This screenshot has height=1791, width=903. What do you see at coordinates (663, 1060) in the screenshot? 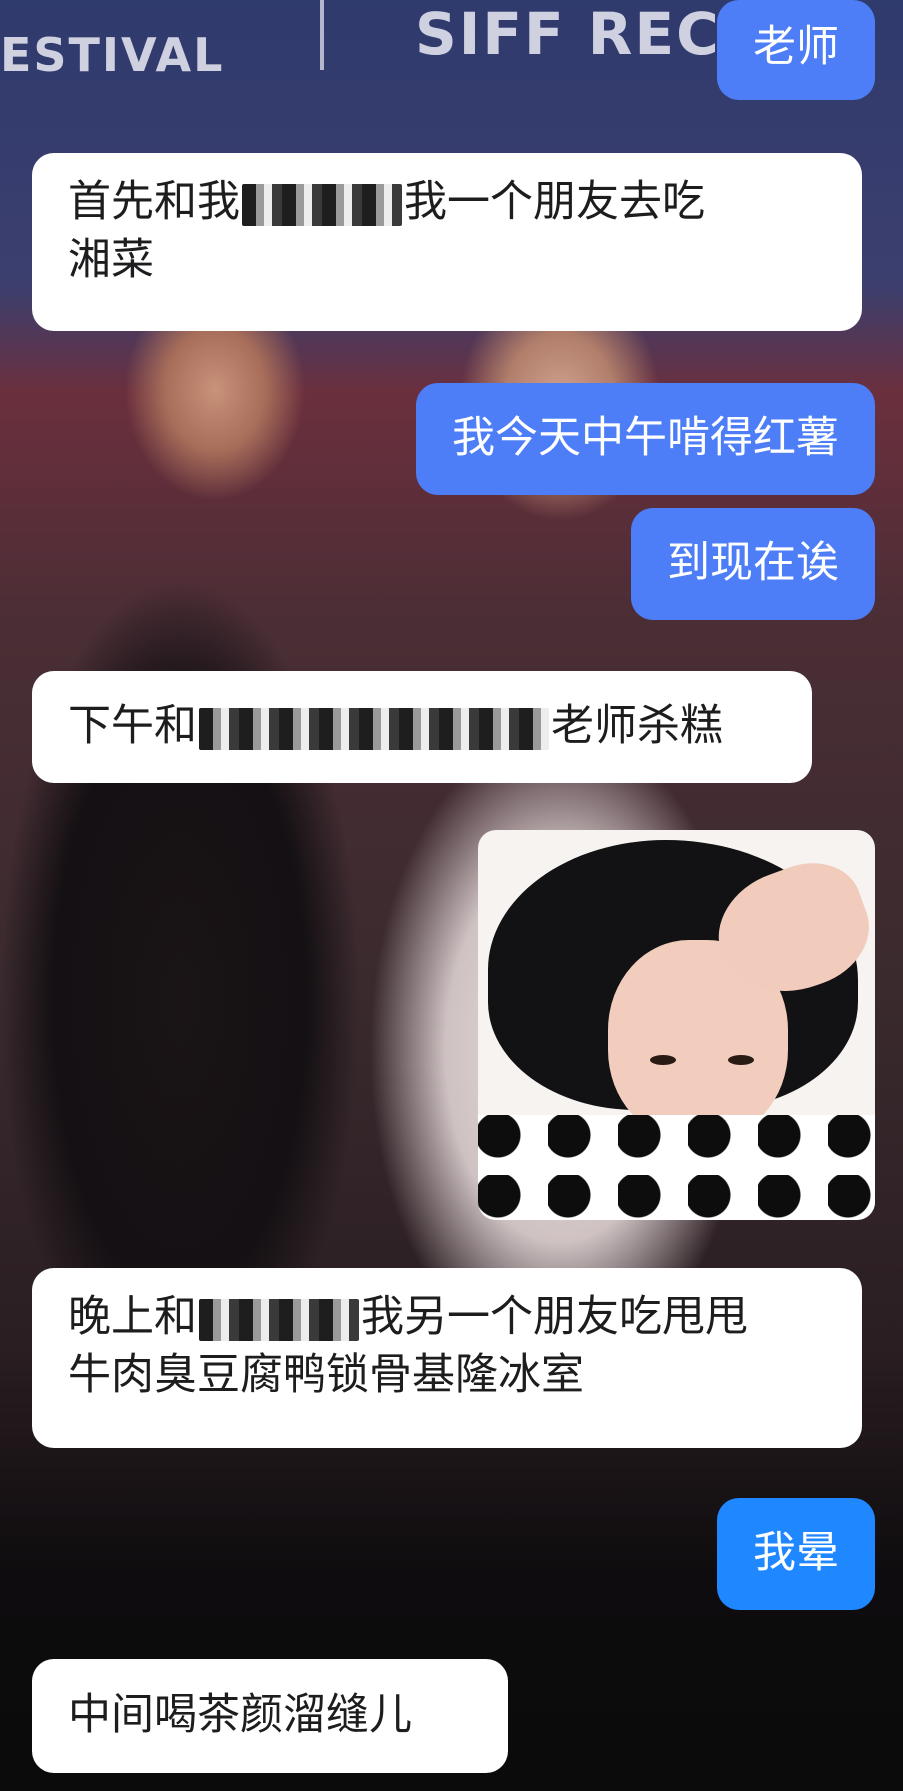
I see `sticker-eye-left` at bounding box center [663, 1060].